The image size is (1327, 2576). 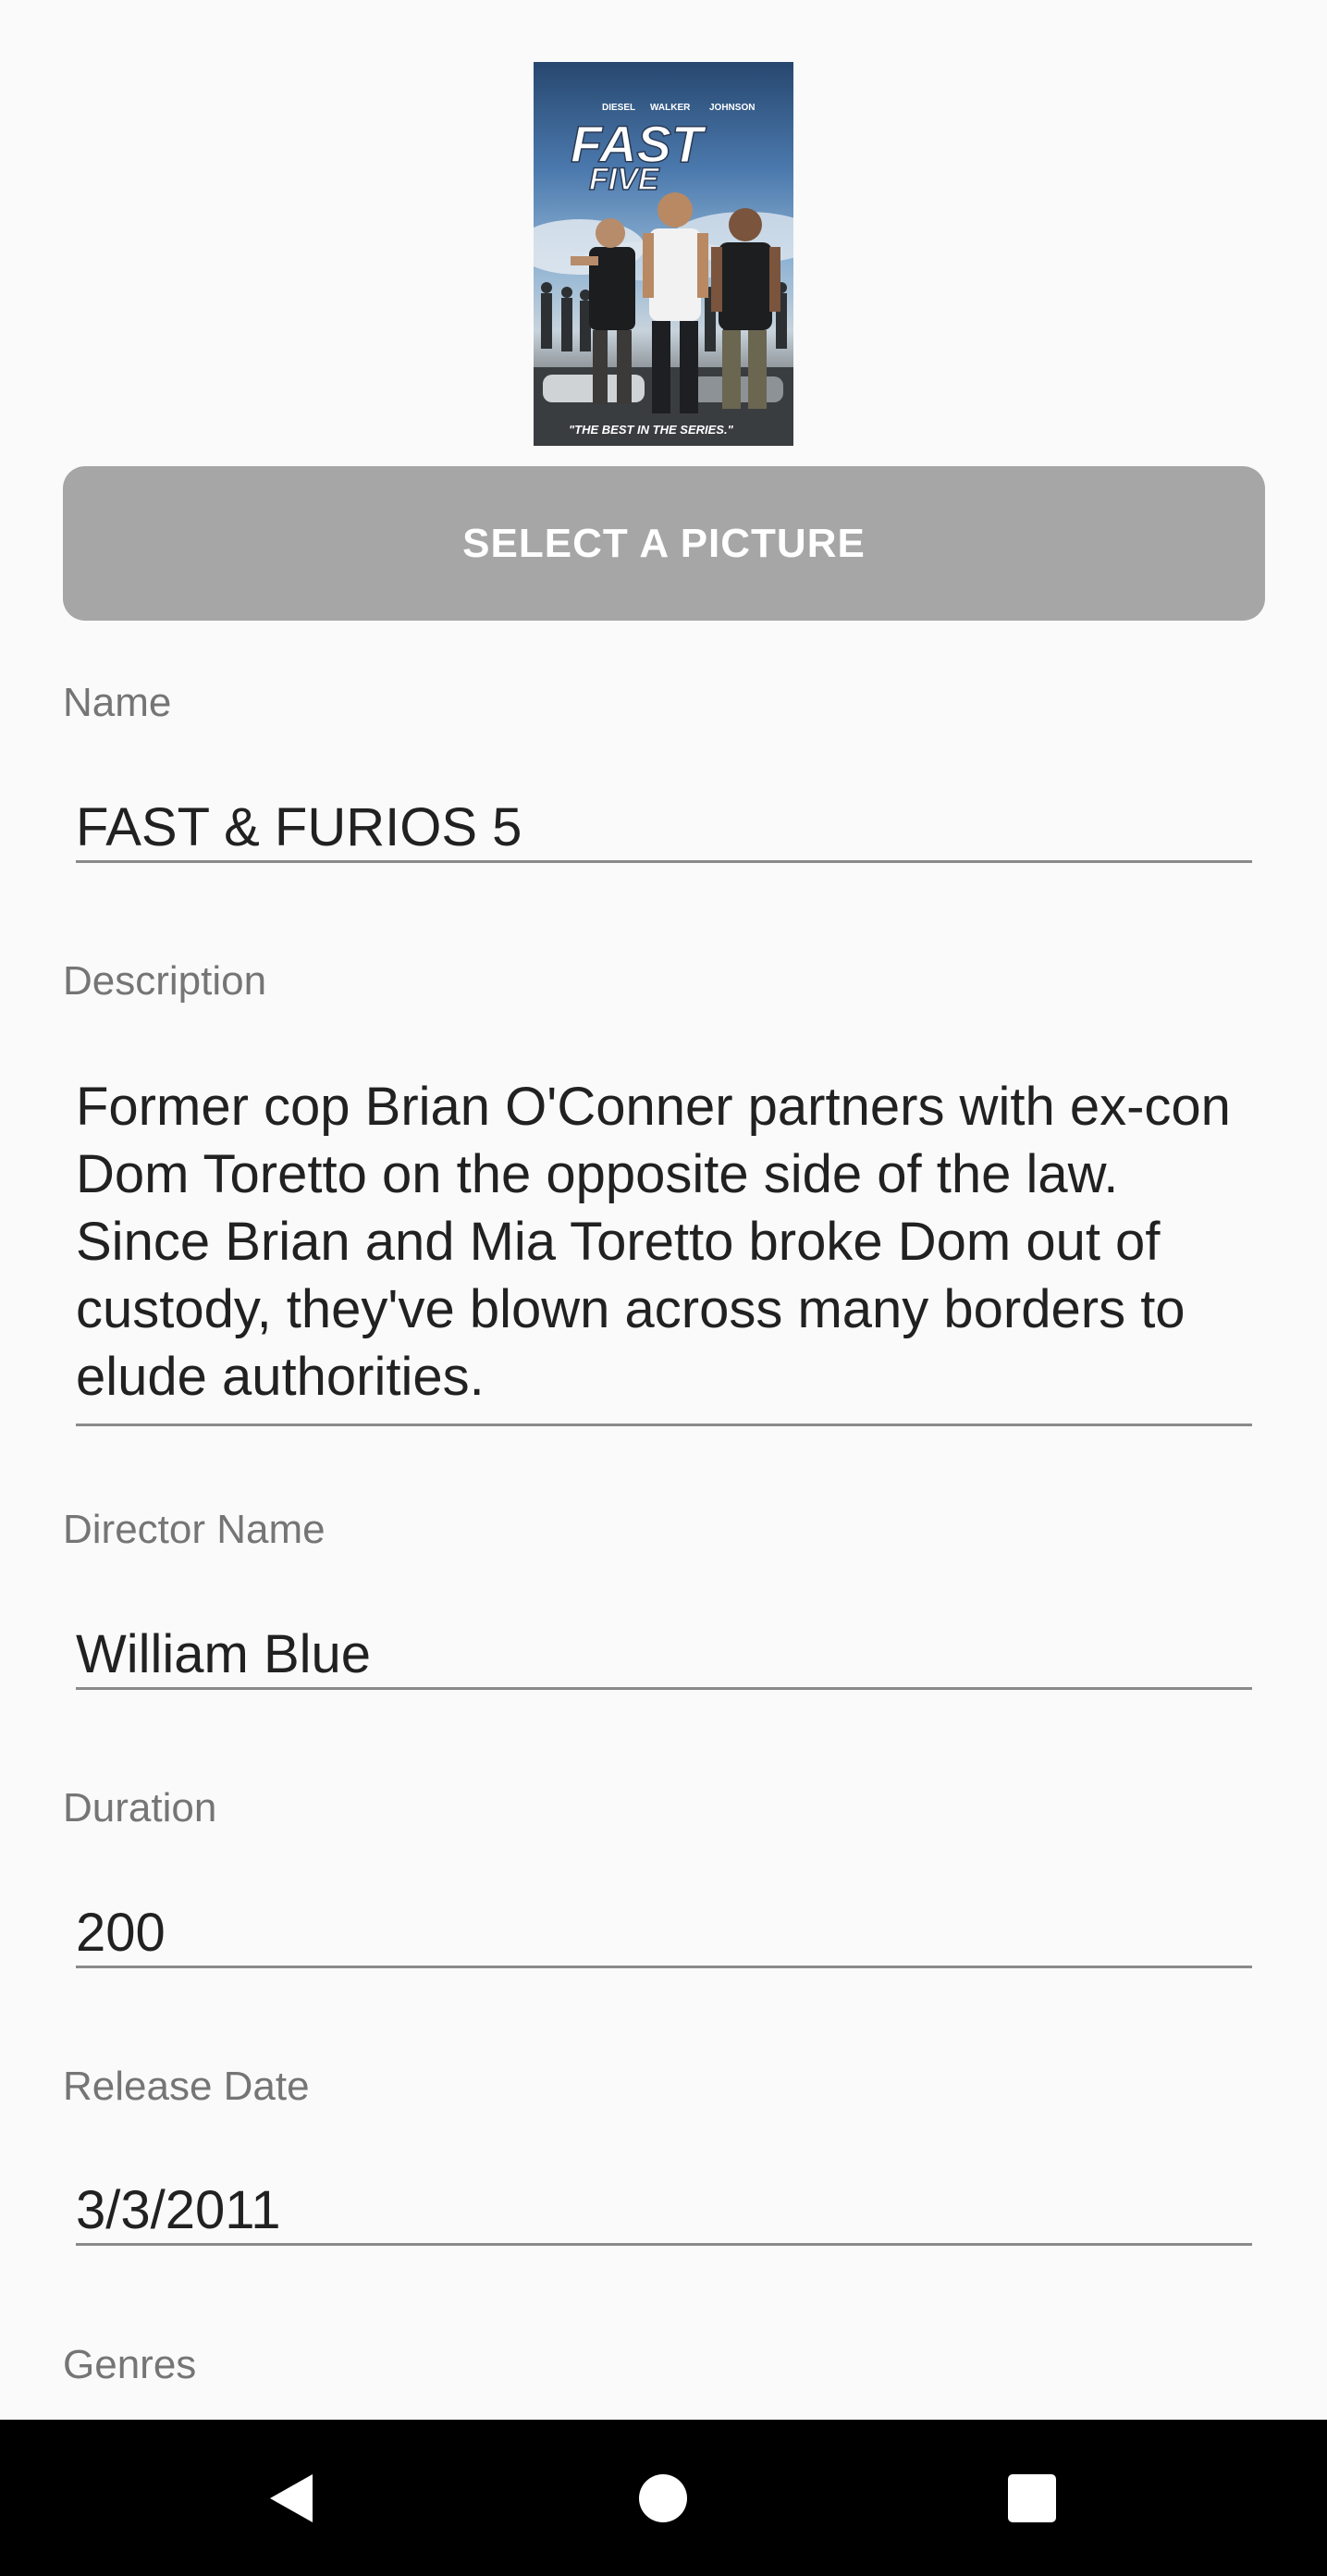 I want to click on poster-actor-name: JOHNSON, so click(x=732, y=108).